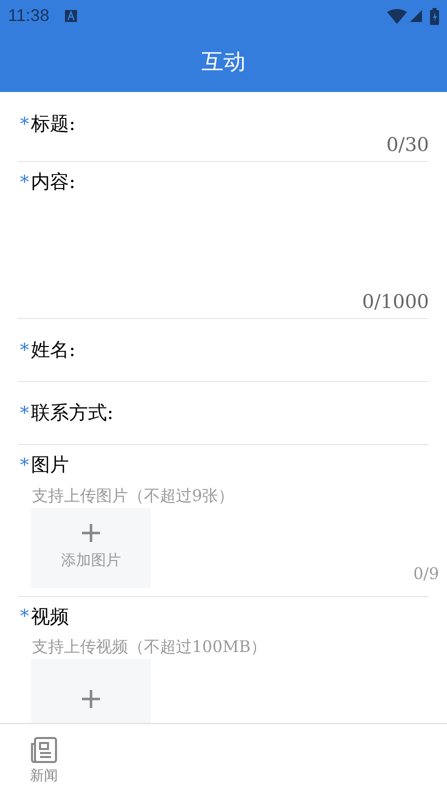 The width and height of the screenshot is (447, 796). I want to click on nav-tab: 新闻, so click(44, 760).